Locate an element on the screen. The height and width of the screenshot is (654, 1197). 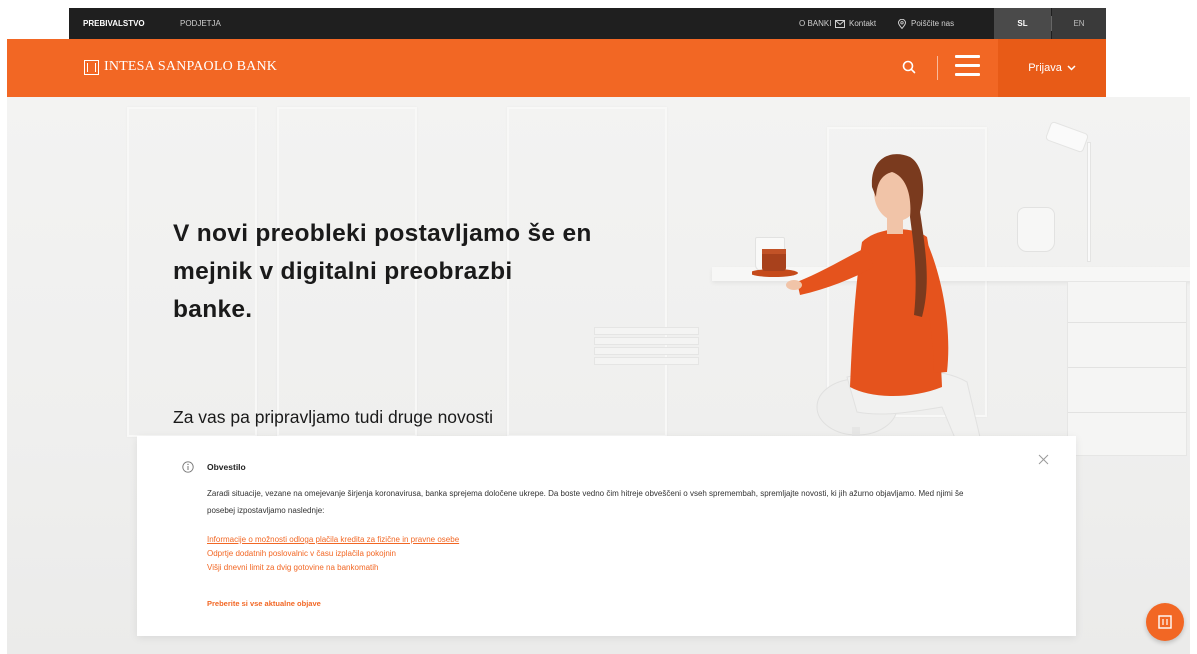
language-sl-button: SL is located at coordinates (1022, 23).